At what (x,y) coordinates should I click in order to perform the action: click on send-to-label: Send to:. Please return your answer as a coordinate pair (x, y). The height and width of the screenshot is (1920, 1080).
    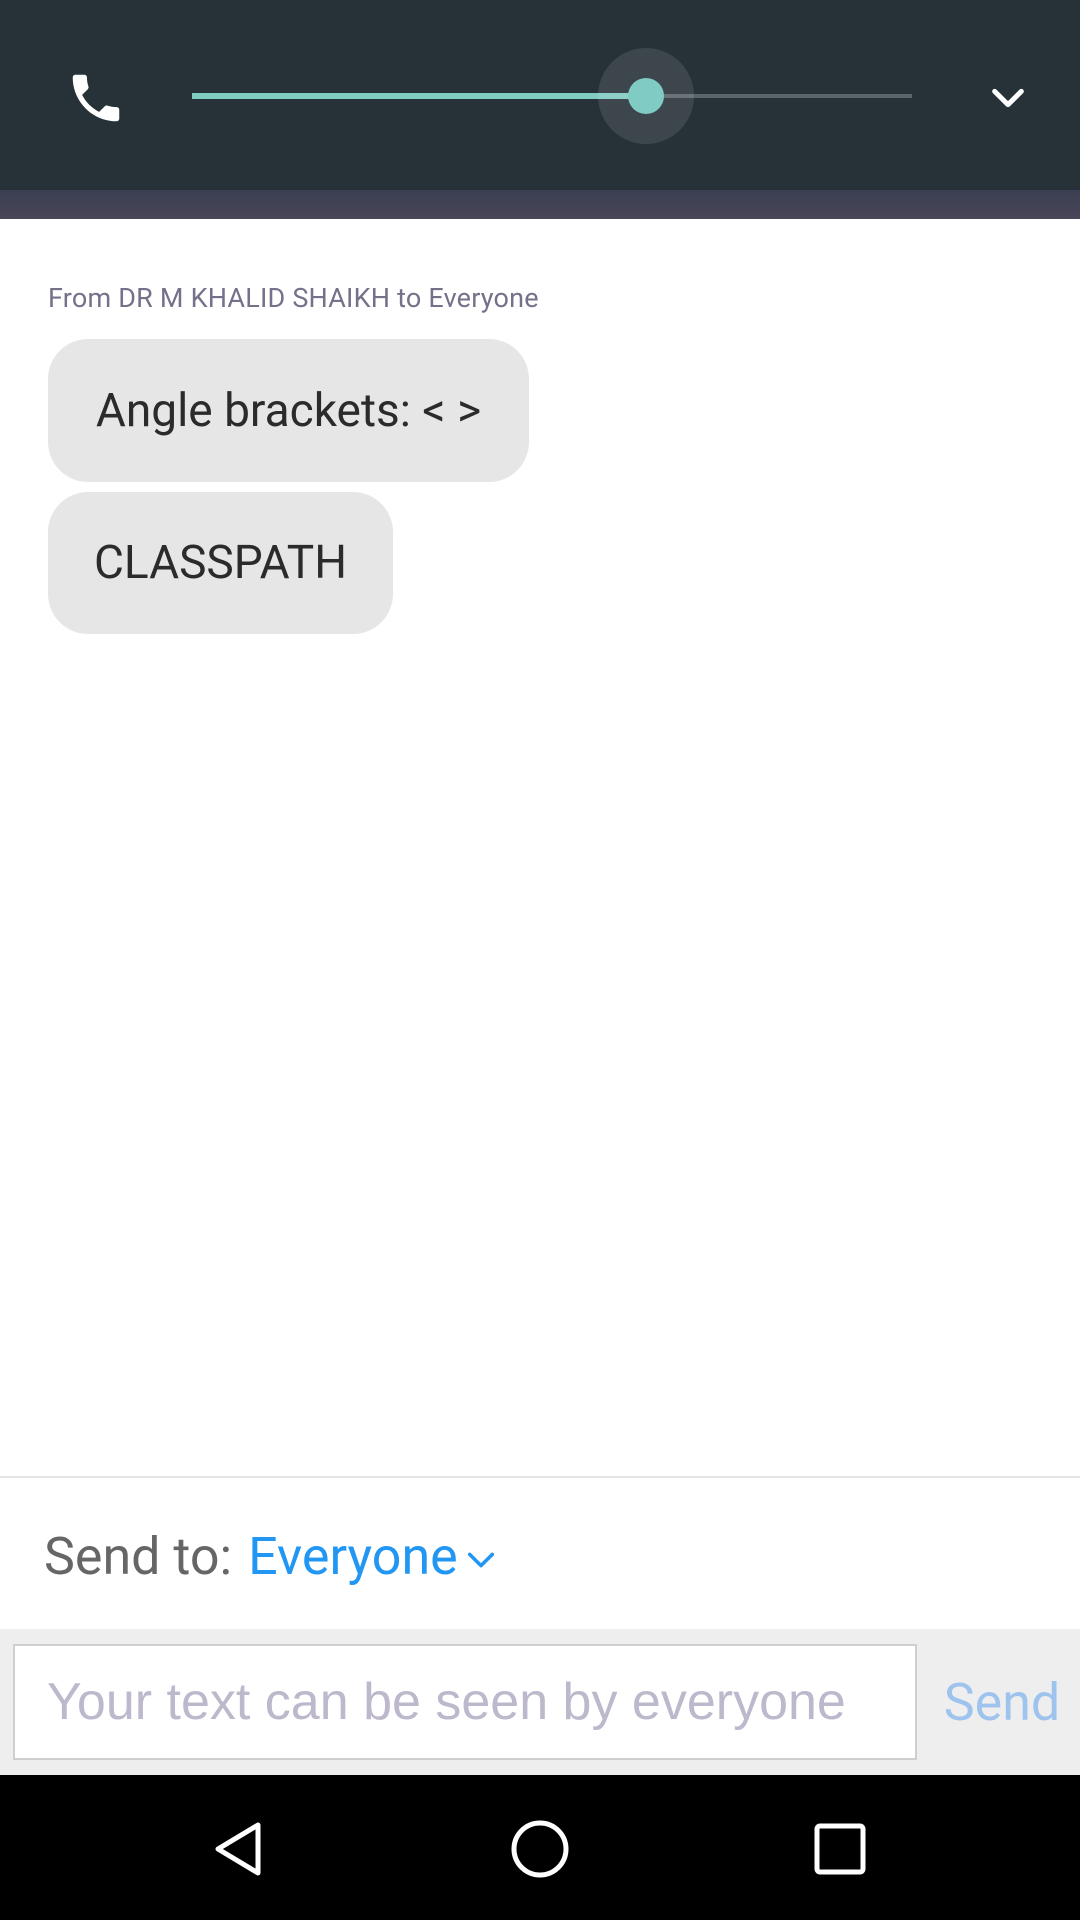
    Looking at the image, I should click on (138, 1556).